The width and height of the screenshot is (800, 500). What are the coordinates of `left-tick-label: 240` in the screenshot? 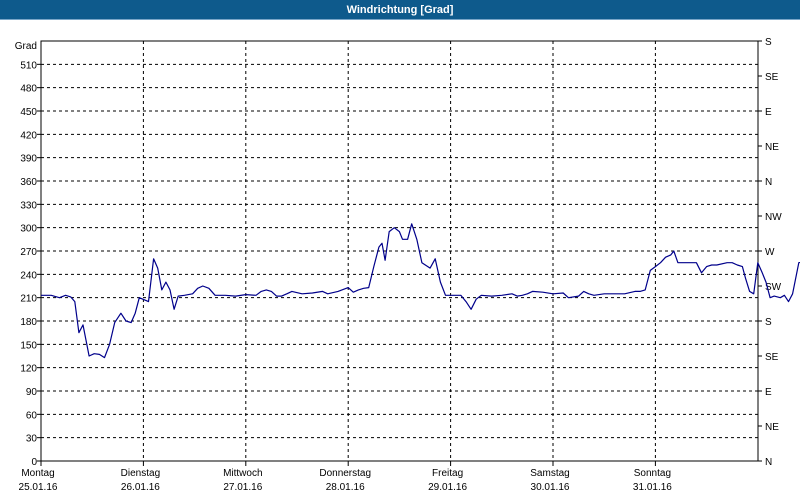 It's located at (28, 275).